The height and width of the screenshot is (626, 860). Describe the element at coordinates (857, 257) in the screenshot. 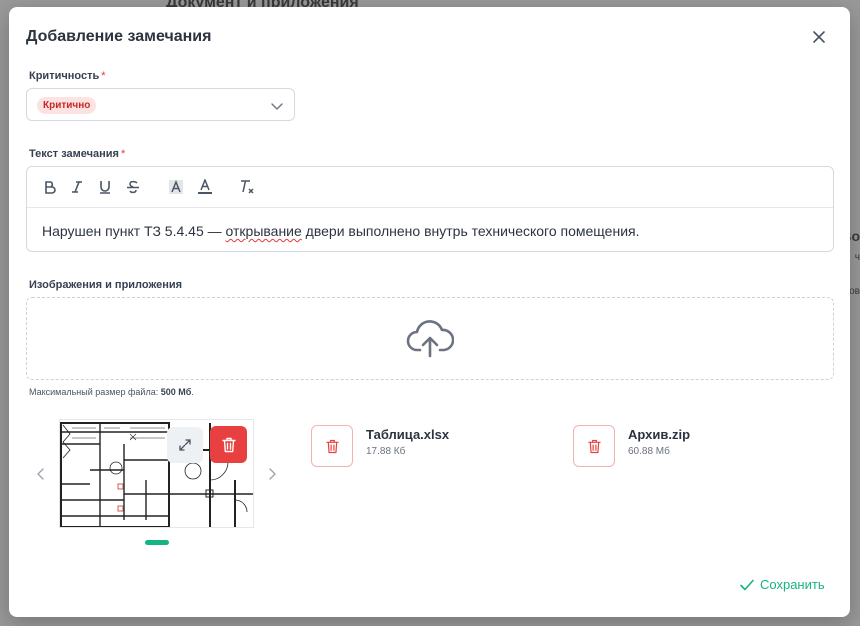

I see `background-text: ч` at that location.